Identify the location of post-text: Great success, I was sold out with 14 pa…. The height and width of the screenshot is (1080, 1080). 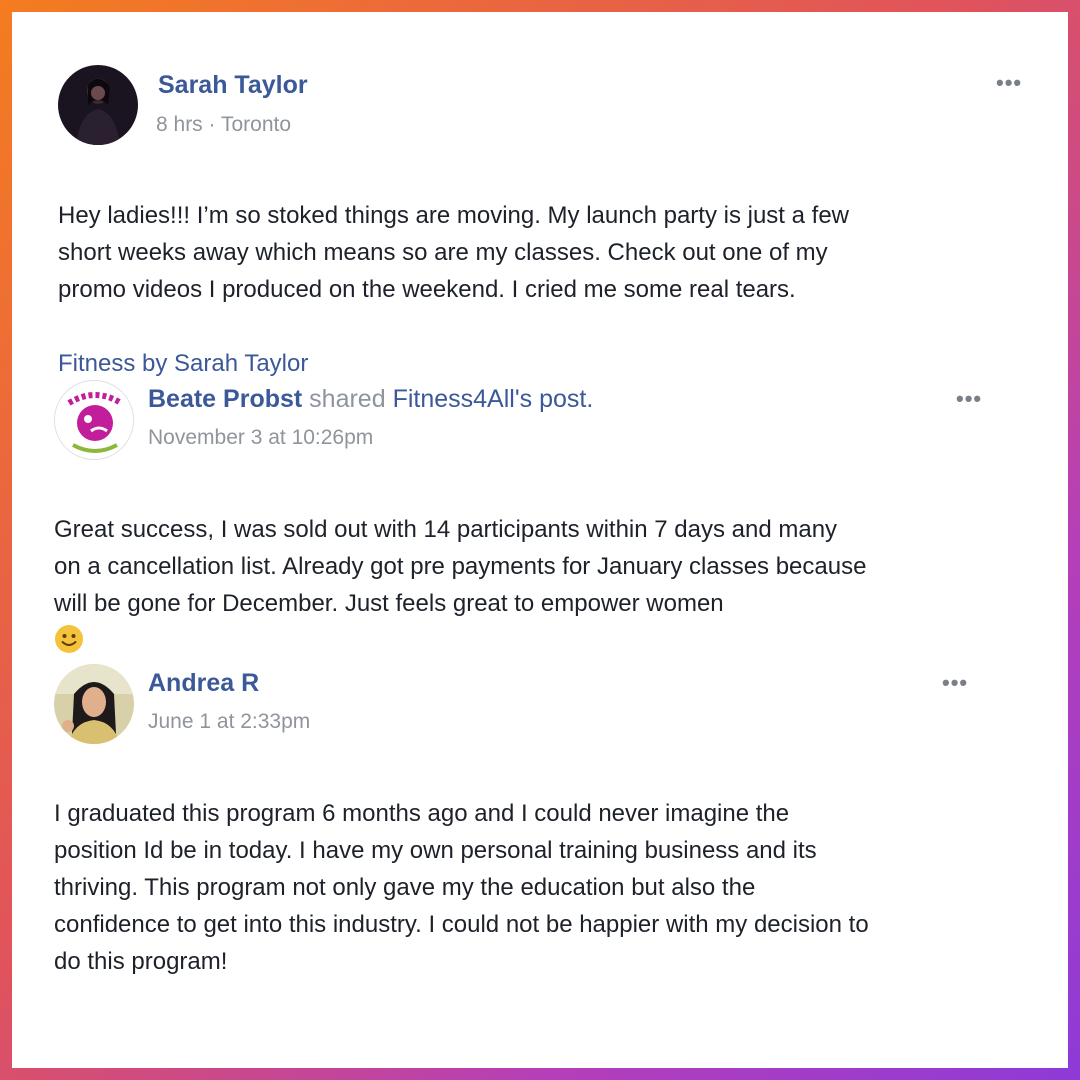
(460, 566).